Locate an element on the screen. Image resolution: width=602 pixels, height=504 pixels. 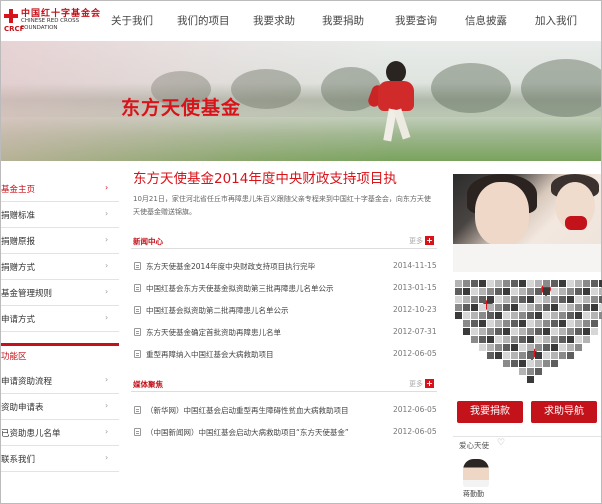
sidebar-item-process: 申请资助流程 › is located at coordinates (60, 381).